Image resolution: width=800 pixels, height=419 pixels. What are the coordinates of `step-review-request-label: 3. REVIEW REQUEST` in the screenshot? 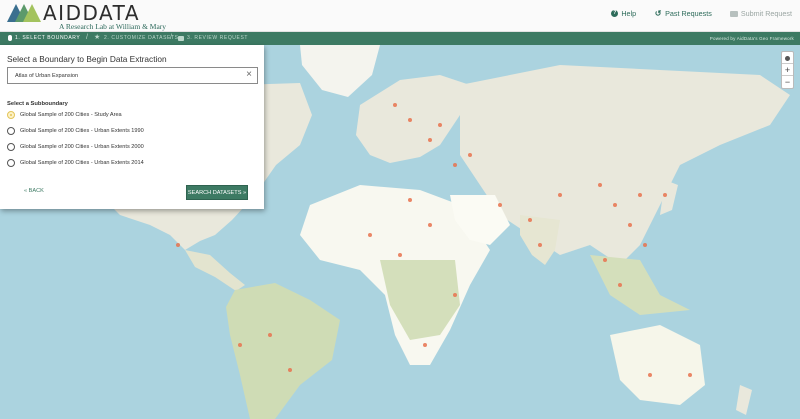 It's located at (218, 38).